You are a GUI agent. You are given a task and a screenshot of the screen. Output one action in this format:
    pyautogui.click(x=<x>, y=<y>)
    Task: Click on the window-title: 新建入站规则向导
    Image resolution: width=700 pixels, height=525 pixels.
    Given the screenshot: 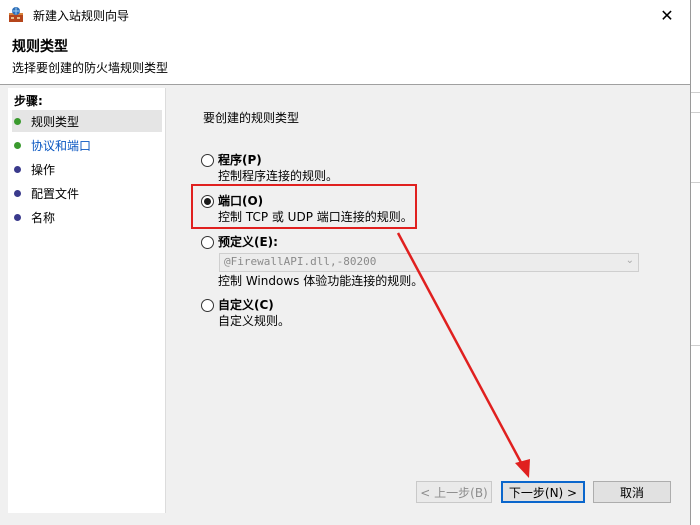 What is the action you would take?
    pyautogui.click(x=81, y=16)
    